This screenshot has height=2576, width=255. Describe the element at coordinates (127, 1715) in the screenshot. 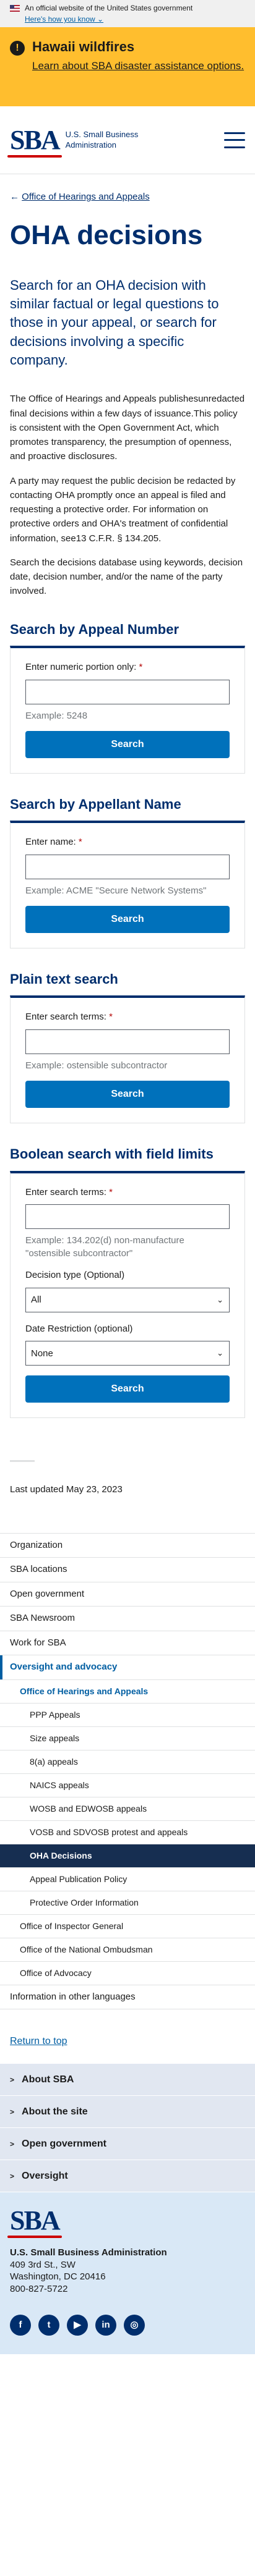

I see `sidenav-subitem: PPP Appeals` at that location.